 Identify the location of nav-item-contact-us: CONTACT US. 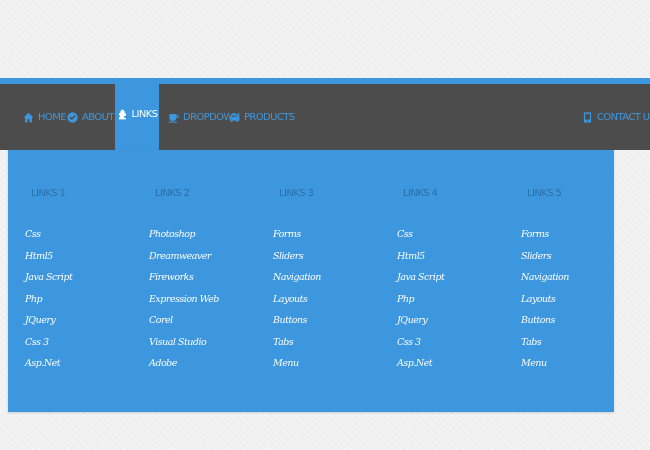
(616, 117).